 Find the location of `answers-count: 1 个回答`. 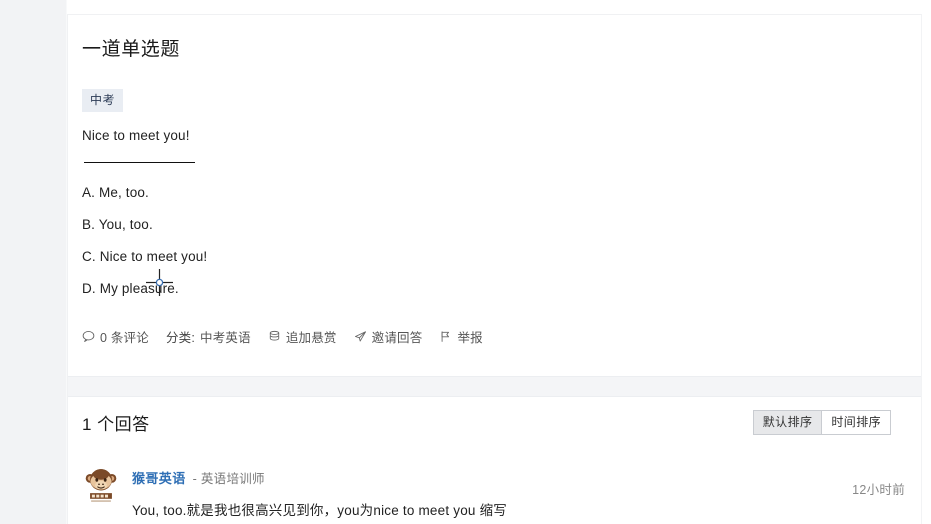

answers-count: 1 个回答 is located at coordinates (116, 424).